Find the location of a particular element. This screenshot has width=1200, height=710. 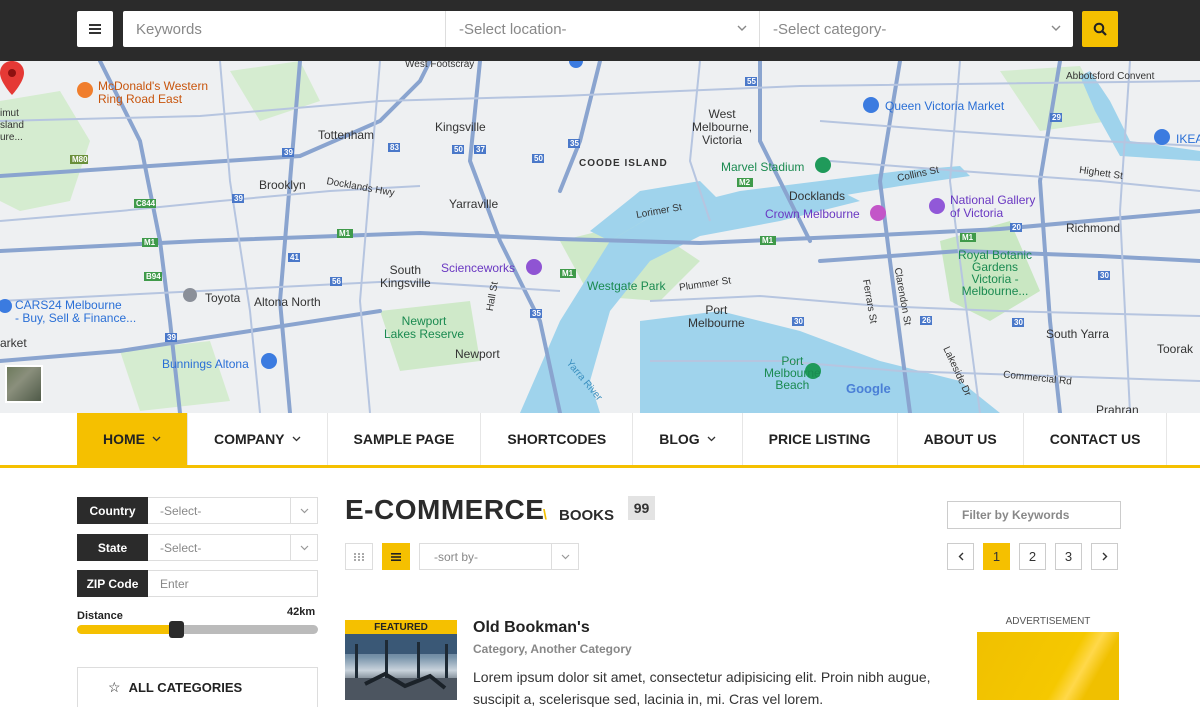

distance-label: Distance is located at coordinates (100, 616).